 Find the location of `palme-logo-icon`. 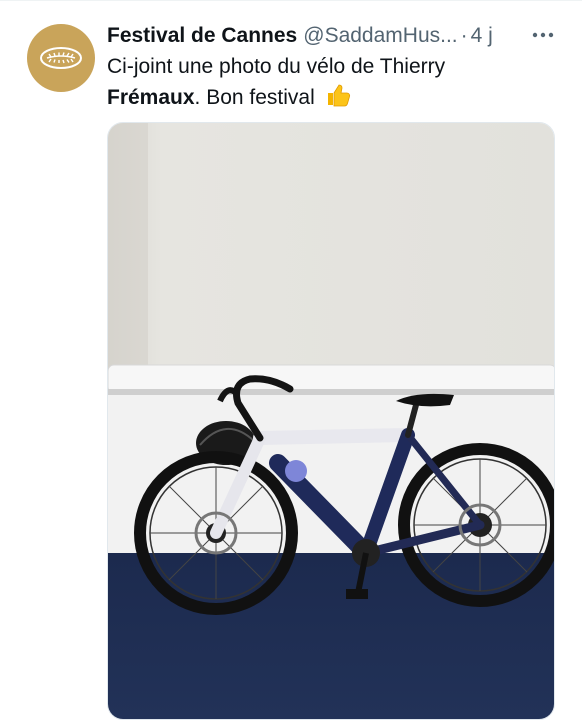

palme-logo-icon is located at coordinates (61, 58).